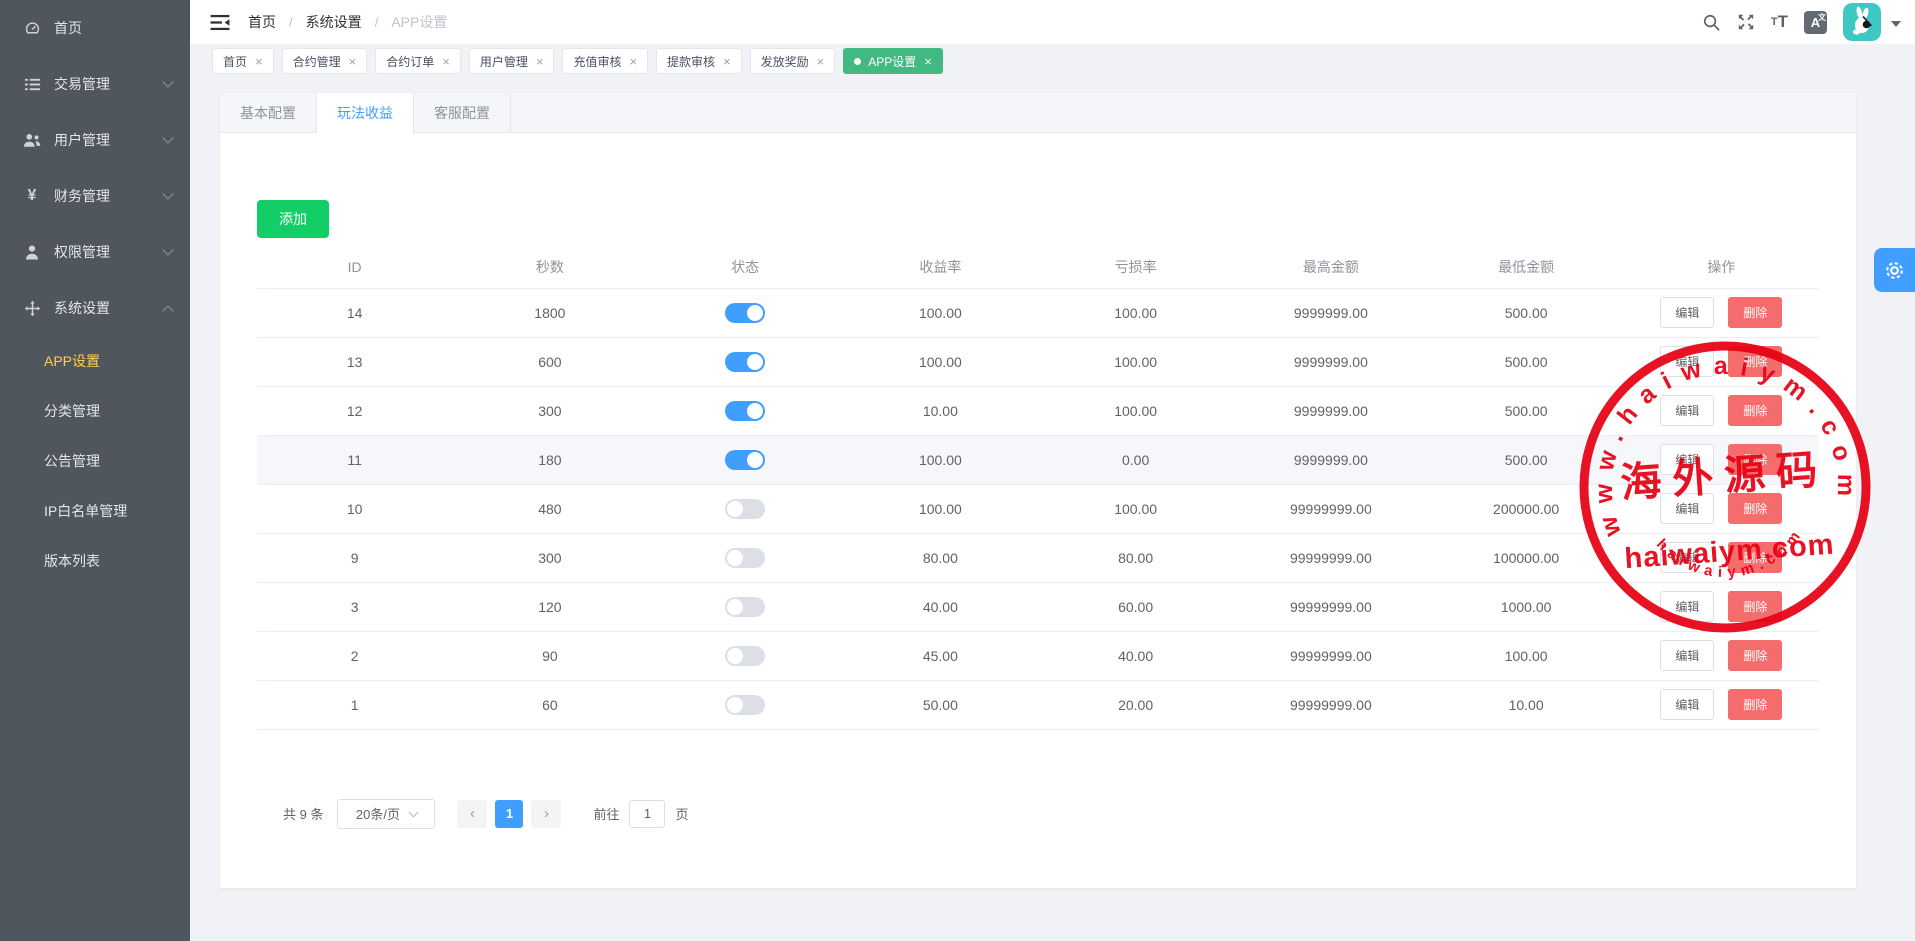 The image size is (1915, 941). What do you see at coordinates (550, 509) in the screenshot?
I see `cell-seconds: 480` at bounding box center [550, 509].